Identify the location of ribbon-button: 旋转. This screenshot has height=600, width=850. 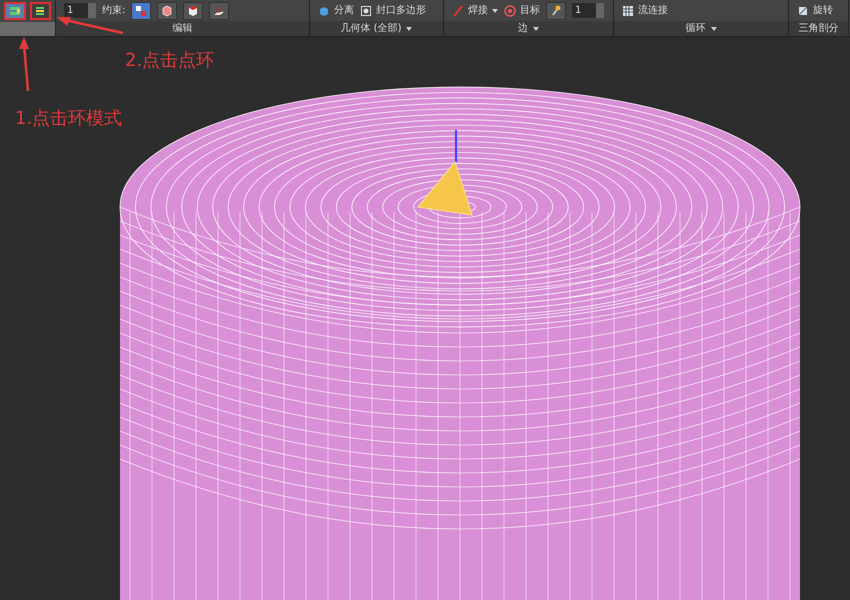
(815, 10).